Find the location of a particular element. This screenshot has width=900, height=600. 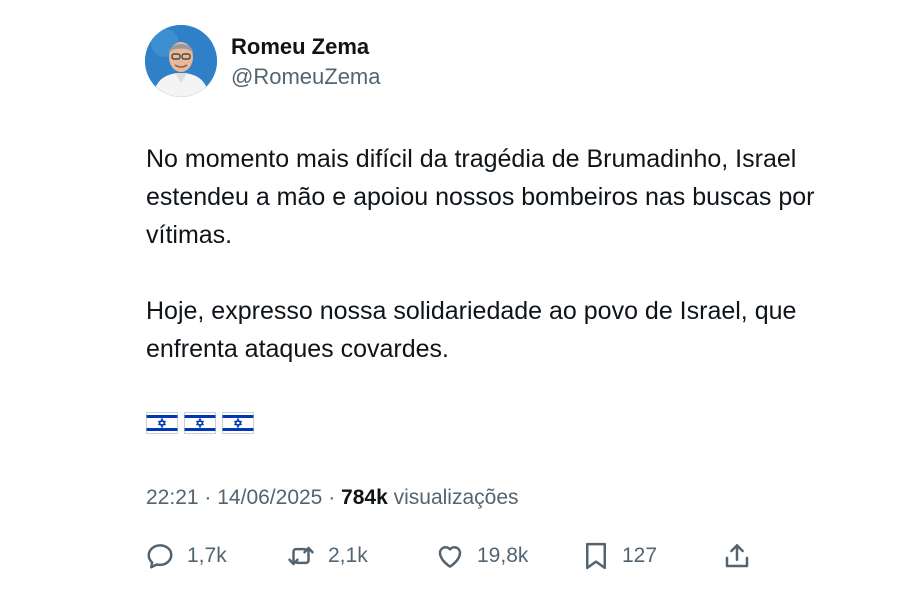

repost-button: 2,1k is located at coordinates (327, 556).